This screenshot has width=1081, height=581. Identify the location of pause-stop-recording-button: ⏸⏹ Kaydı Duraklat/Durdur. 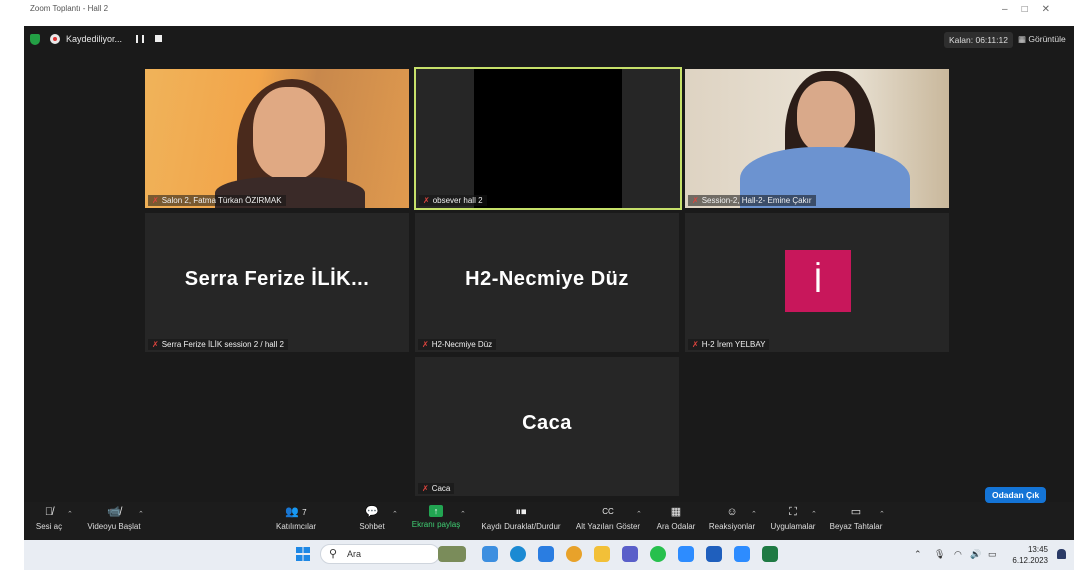
(521, 518).